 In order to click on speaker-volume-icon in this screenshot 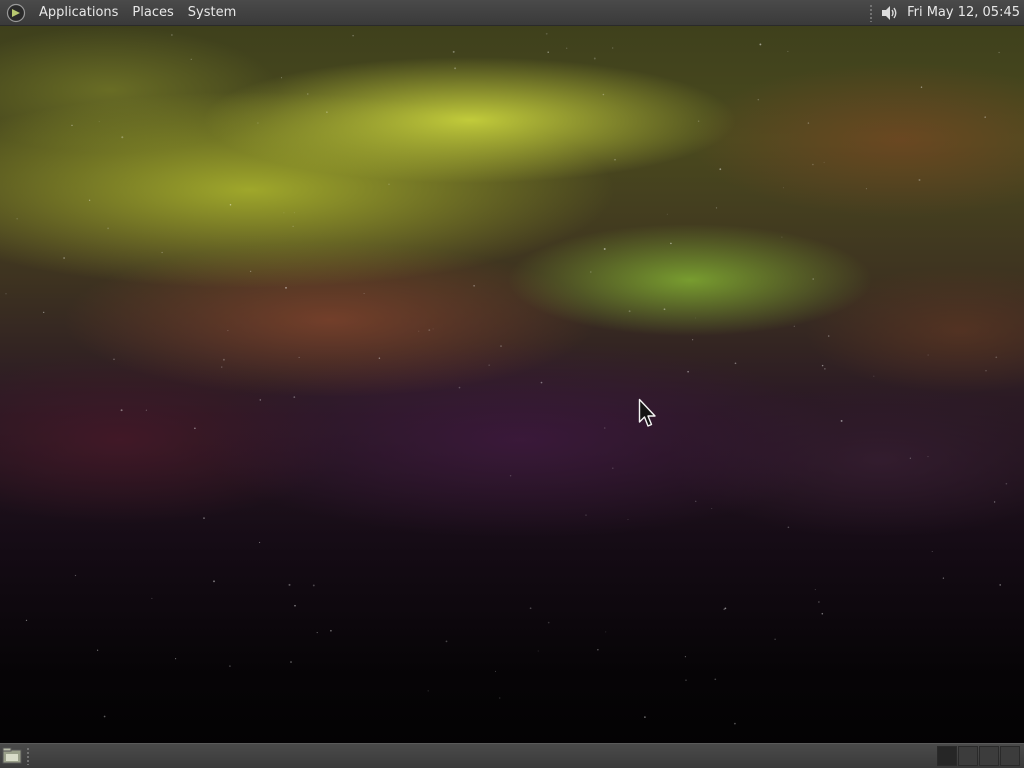, I will do `click(889, 13)`.